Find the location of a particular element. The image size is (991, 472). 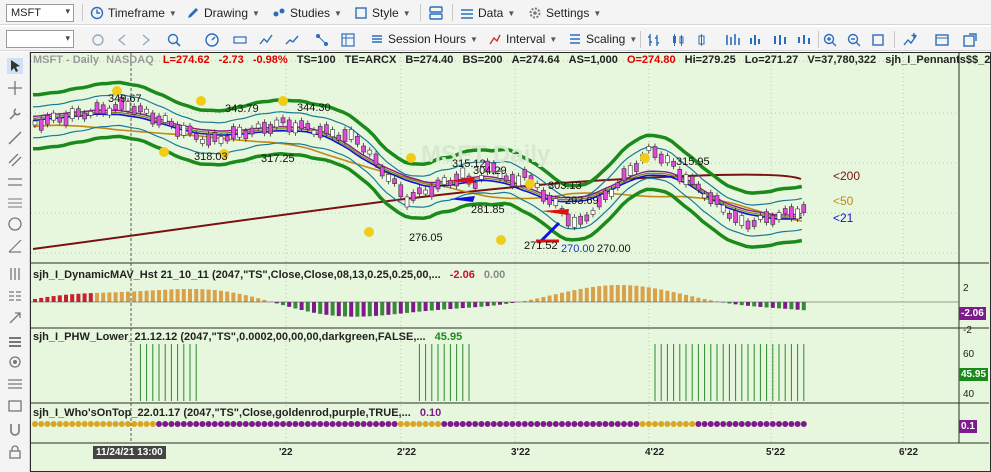

ellipse-icon is located at coordinates (15, 362).